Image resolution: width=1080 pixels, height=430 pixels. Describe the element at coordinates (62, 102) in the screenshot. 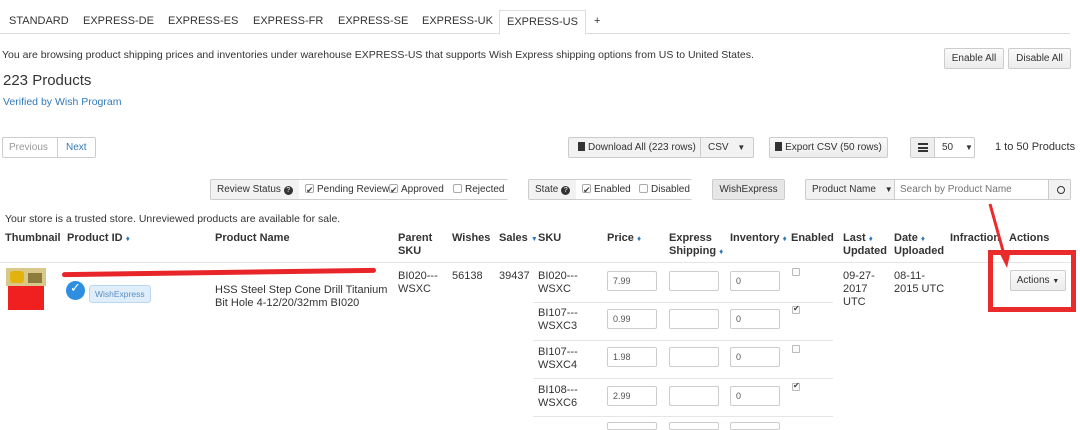

I see `verified-link: Verified by Wish Program` at that location.